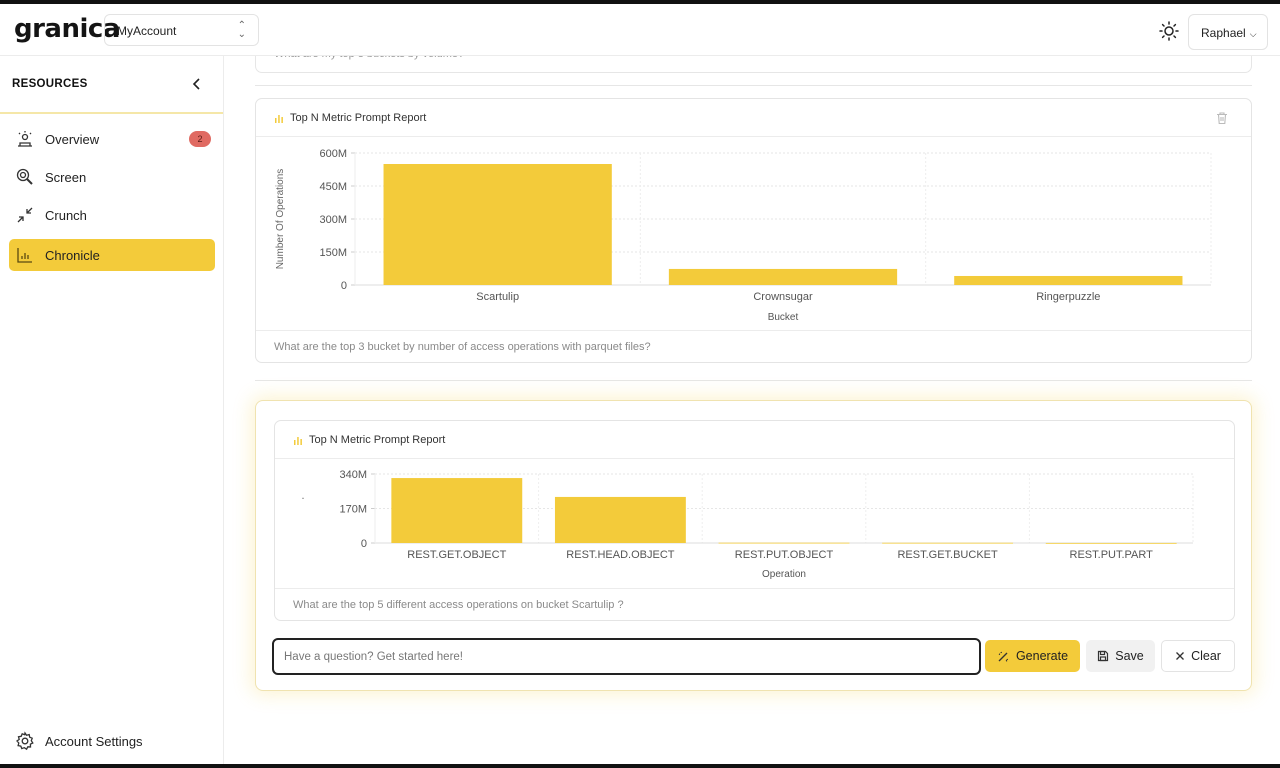 This screenshot has width=1280, height=768. What do you see at coordinates (1129, 656) in the screenshot?
I see `save-label: Save` at bounding box center [1129, 656].